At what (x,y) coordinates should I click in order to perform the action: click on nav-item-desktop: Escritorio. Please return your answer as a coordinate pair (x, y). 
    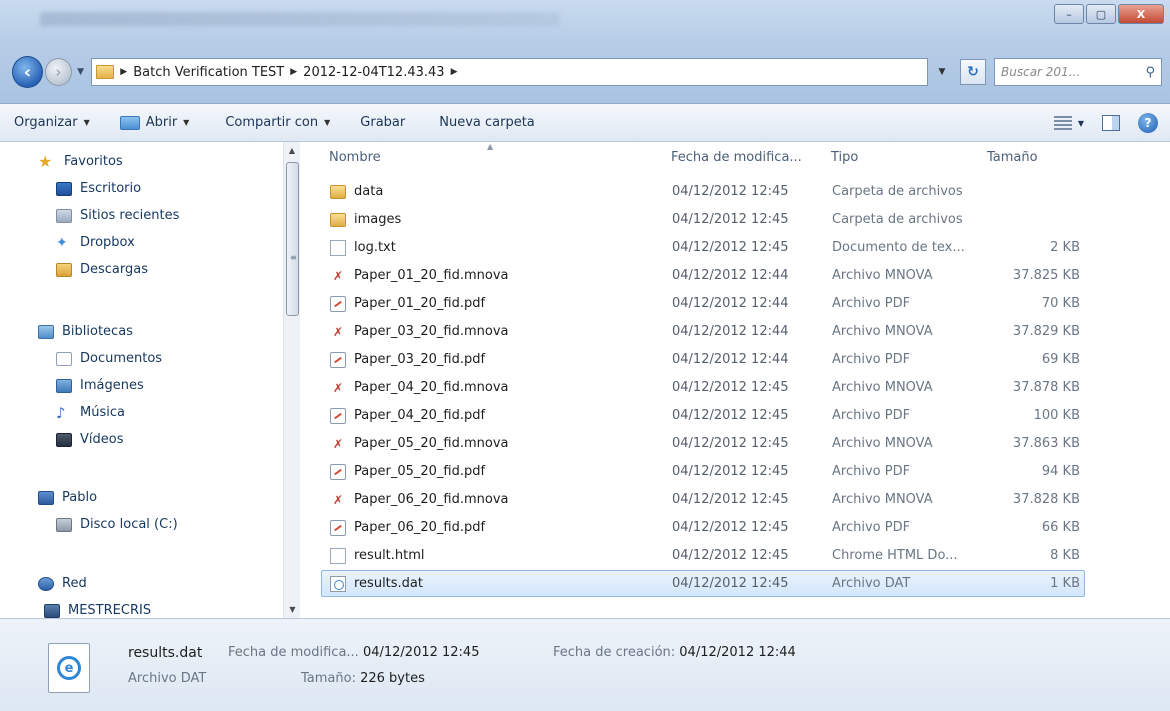
    Looking at the image, I should click on (140, 188).